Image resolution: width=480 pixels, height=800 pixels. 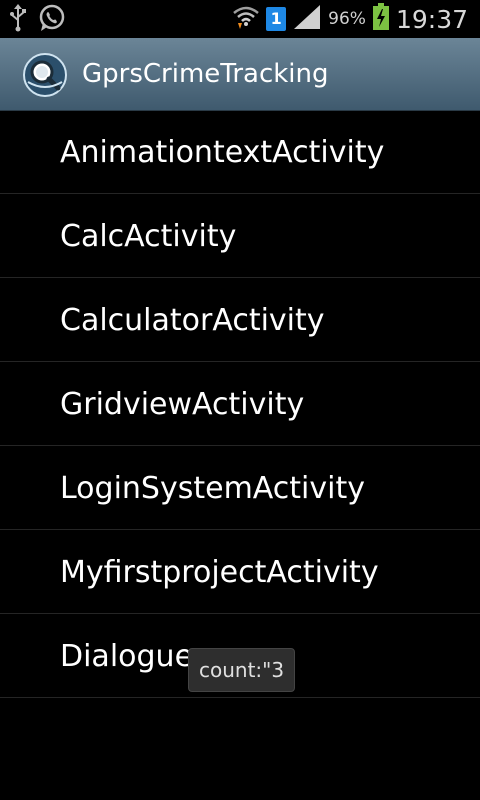 I want to click on list-item-calculator: CalculatorActivity, so click(x=240, y=320).